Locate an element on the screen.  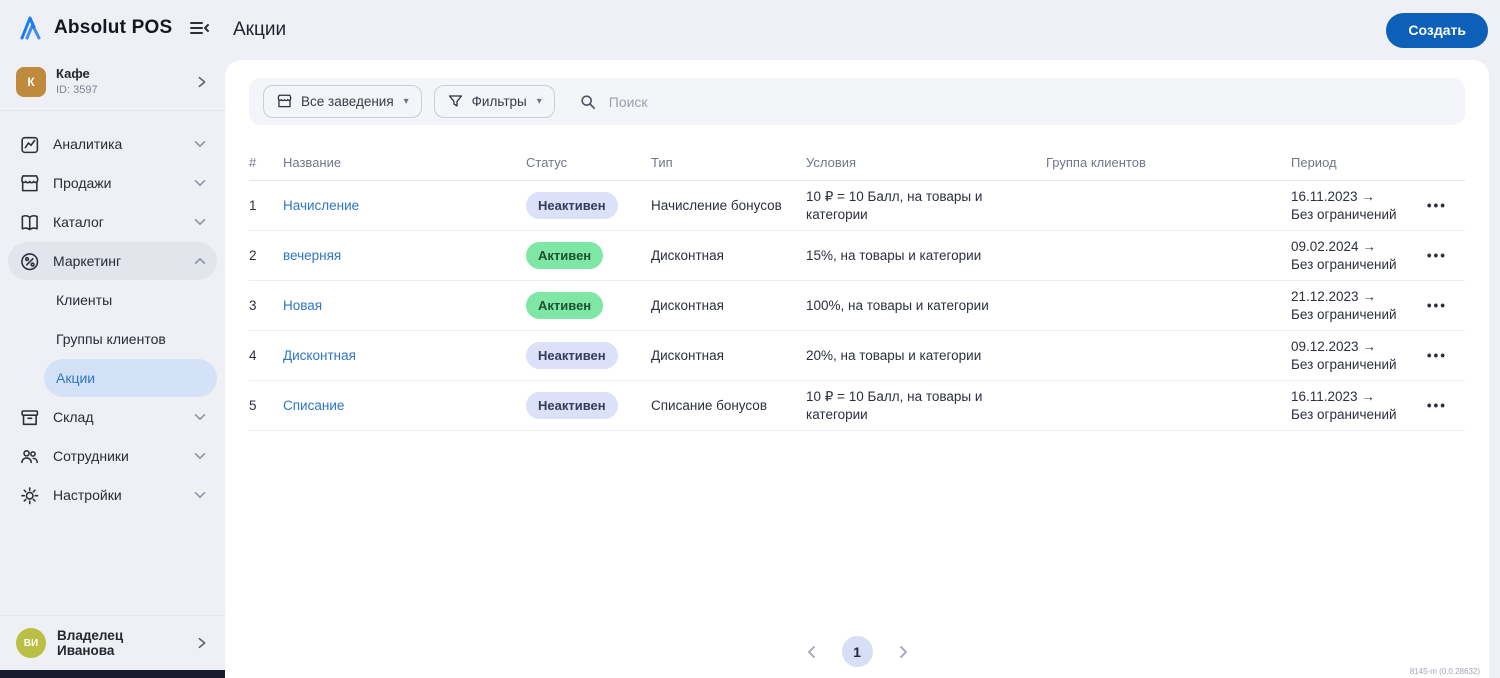
promotion-name-cell: Начисление is located at coordinates (404, 206).